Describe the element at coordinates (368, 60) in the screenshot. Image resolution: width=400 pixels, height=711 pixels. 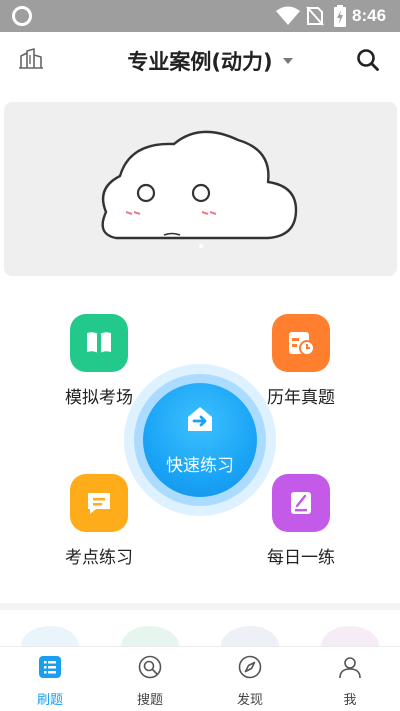
I see `search-icon` at that location.